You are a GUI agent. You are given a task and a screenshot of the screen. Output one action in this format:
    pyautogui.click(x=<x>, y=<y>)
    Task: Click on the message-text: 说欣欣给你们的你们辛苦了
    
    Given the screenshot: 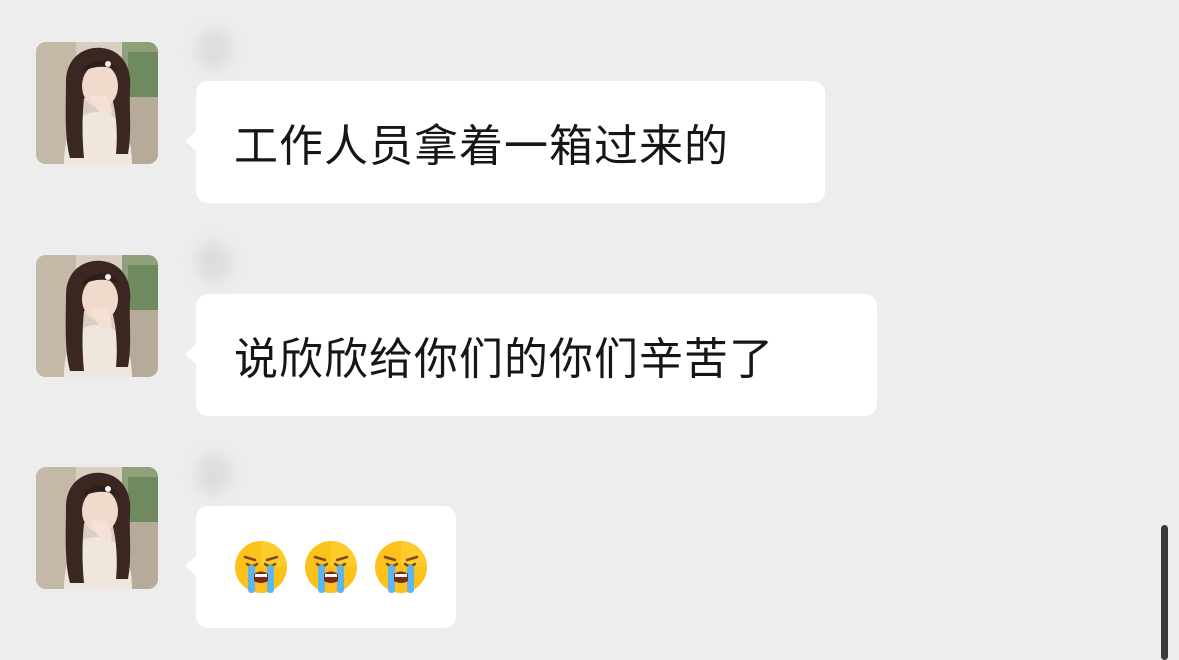 What is the action you would take?
    pyautogui.click(x=504, y=359)
    